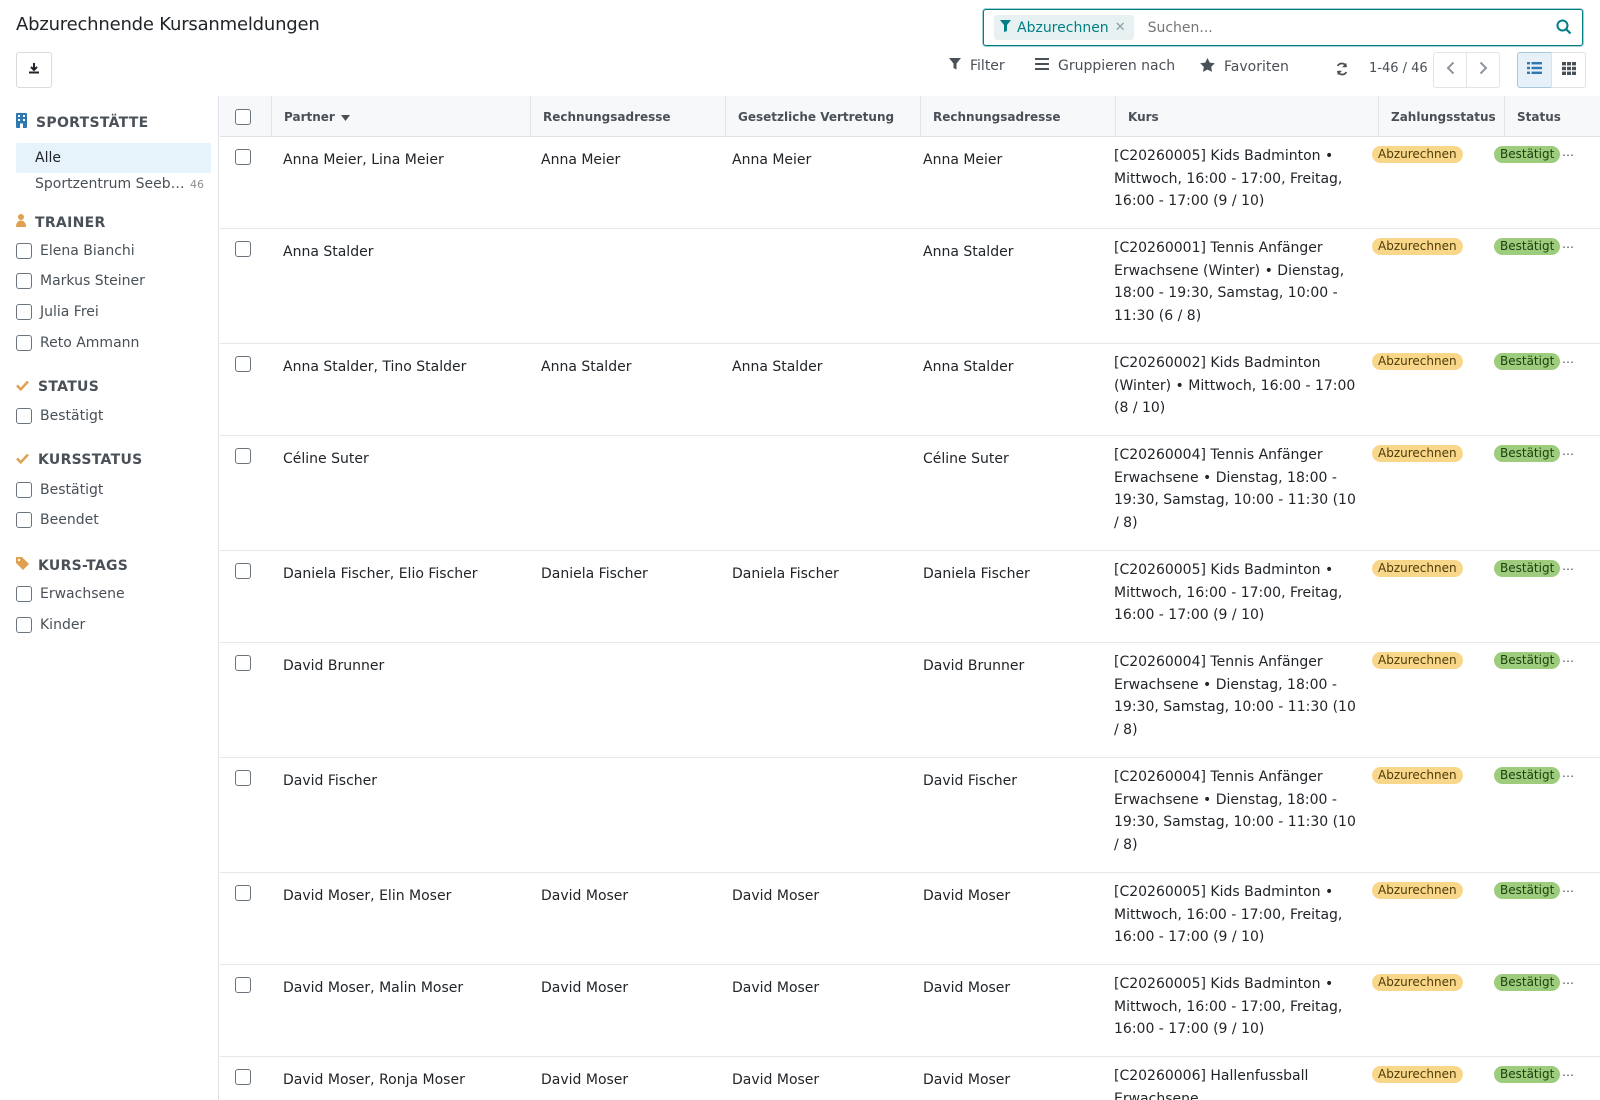  What do you see at coordinates (1342, 71) in the screenshot?
I see `refresh-icon` at bounding box center [1342, 71].